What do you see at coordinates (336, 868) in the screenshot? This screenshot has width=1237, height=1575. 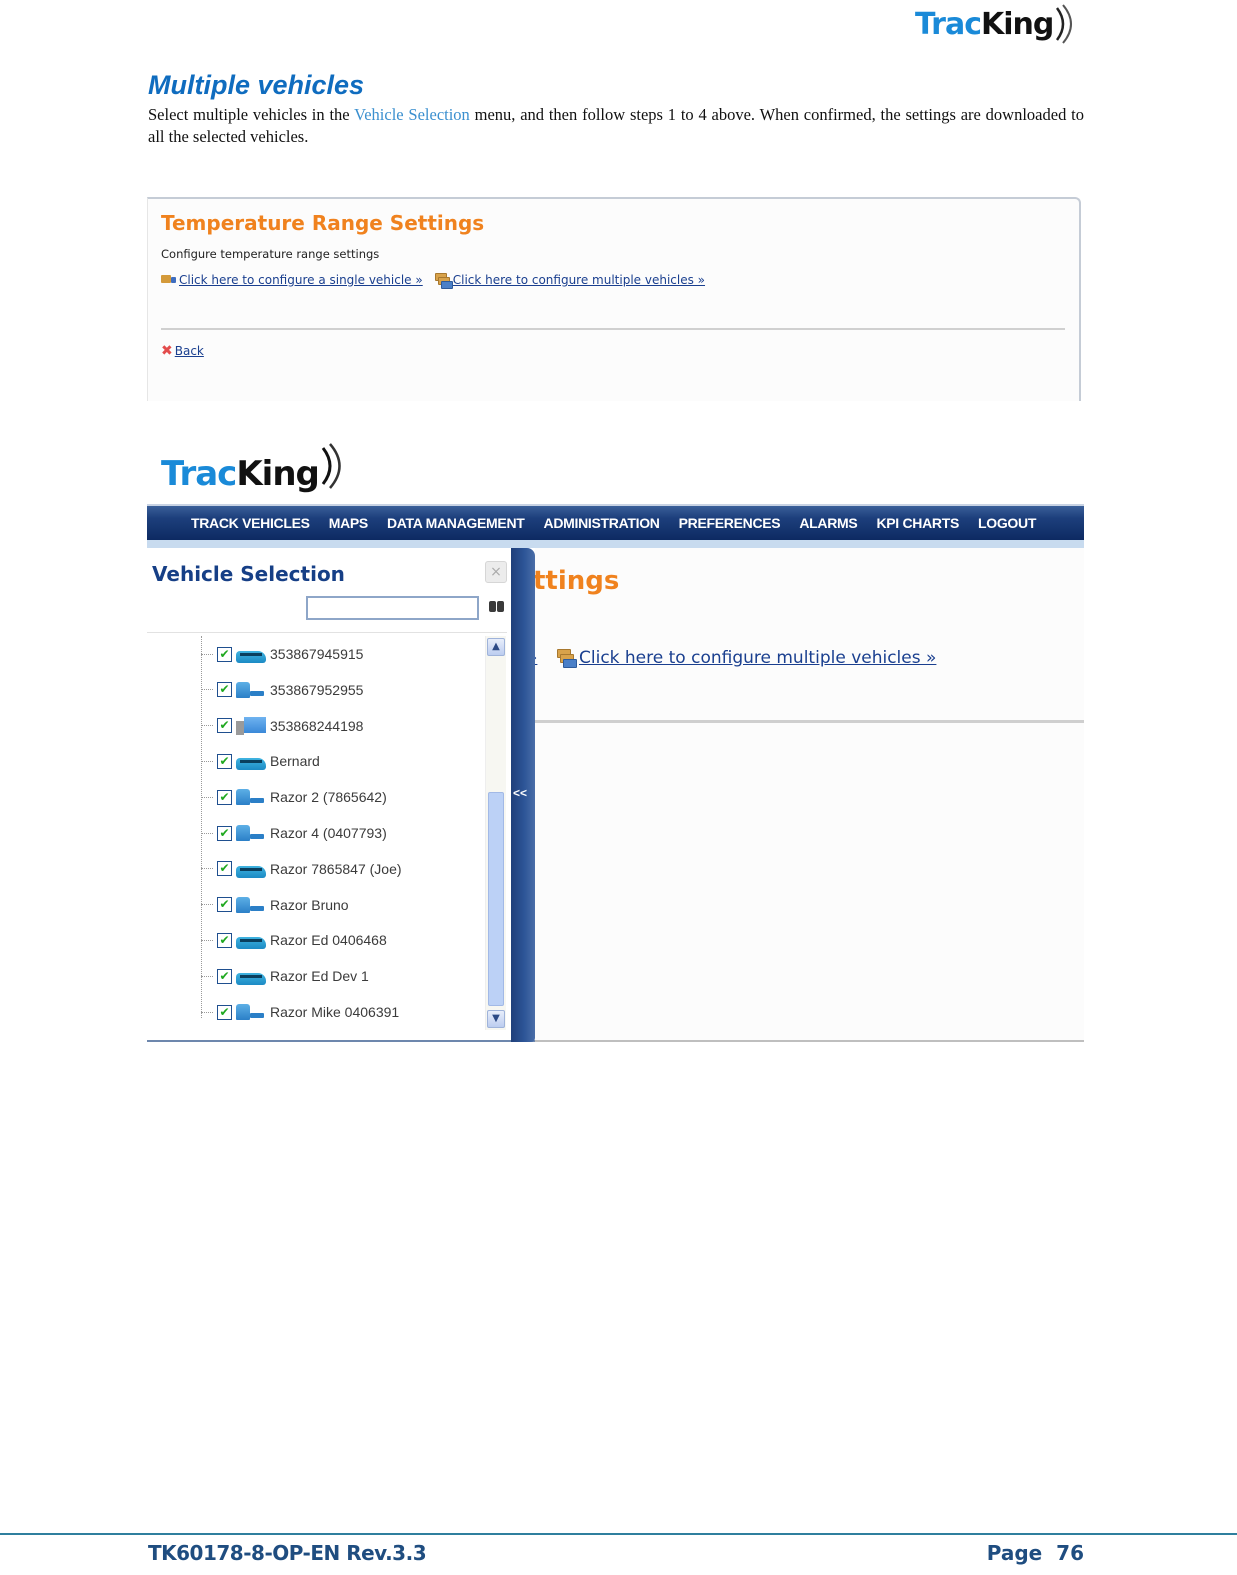 I see `vehicle-label: Razor 7865847 (Joe)` at bounding box center [336, 868].